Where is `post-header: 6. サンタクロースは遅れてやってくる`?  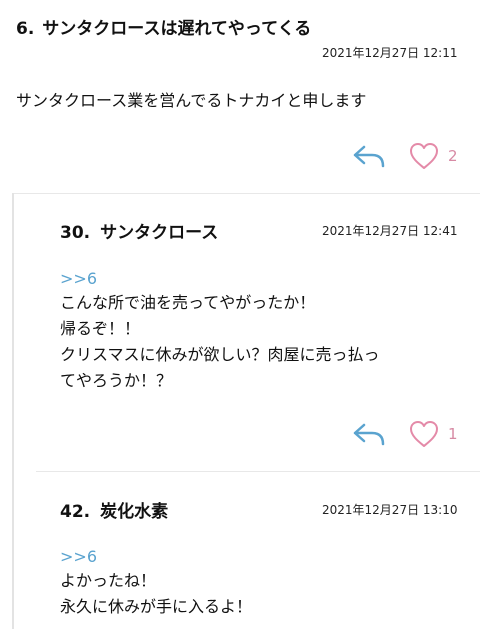
post-header: 6. サンタクロースは遅れてやってくる is located at coordinates (163, 26).